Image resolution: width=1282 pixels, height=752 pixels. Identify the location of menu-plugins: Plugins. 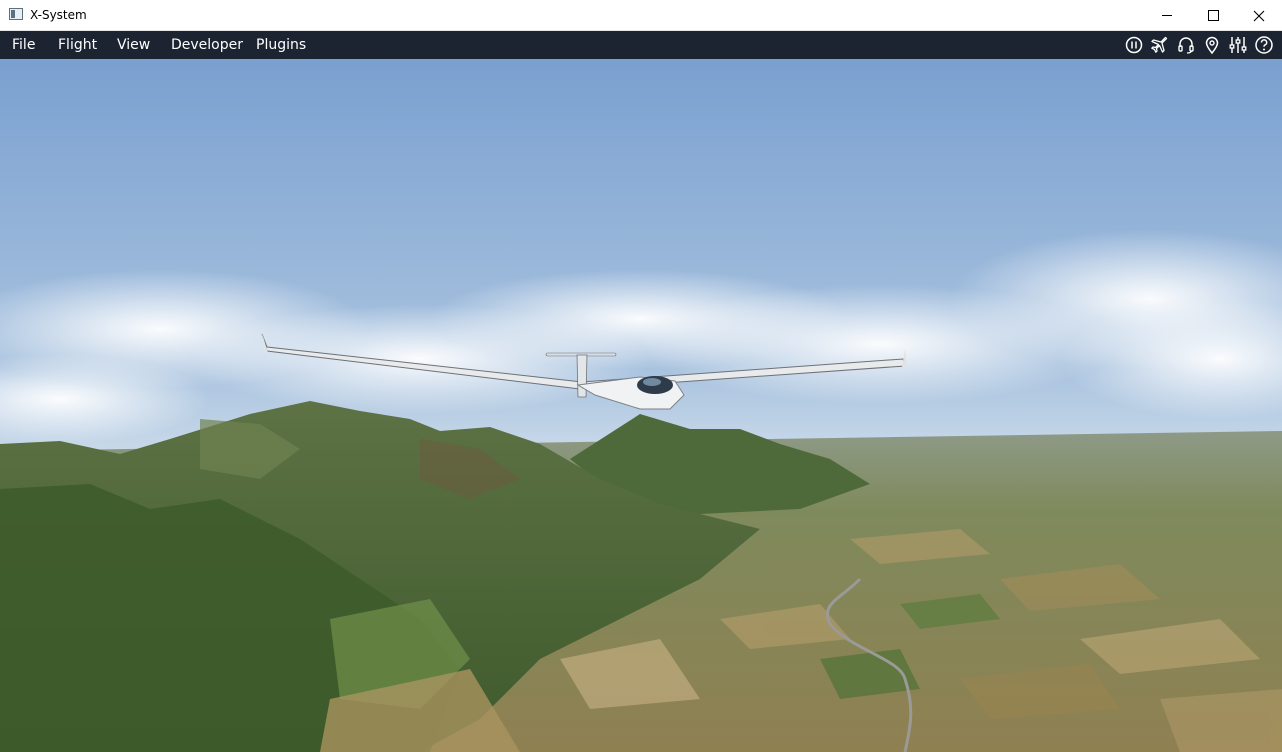
(281, 45).